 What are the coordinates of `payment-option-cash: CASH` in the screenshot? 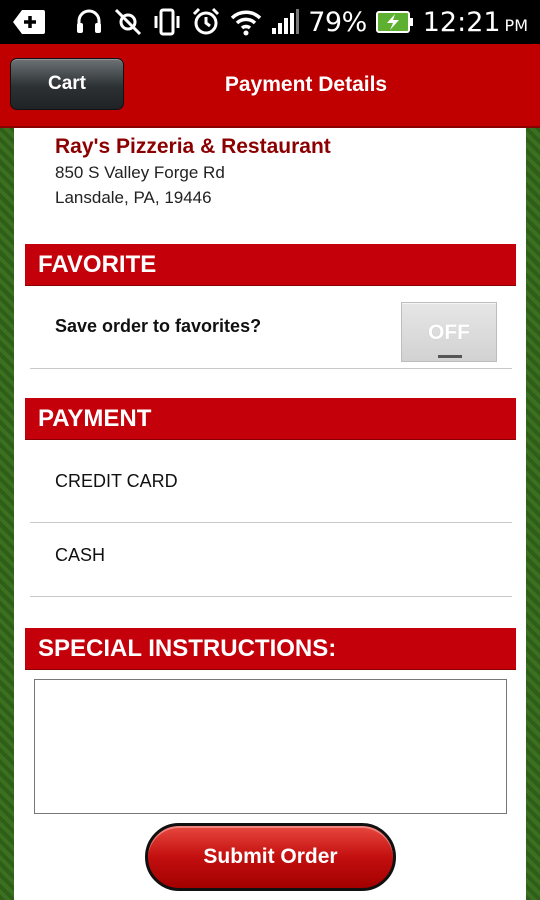 It's located at (80, 555).